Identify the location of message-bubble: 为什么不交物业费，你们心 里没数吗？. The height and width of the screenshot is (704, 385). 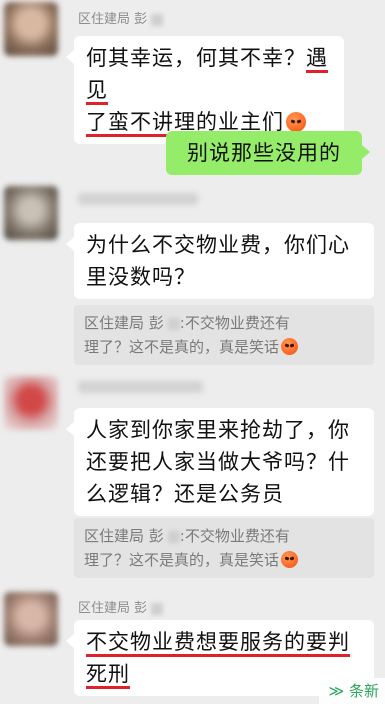
(220, 261).